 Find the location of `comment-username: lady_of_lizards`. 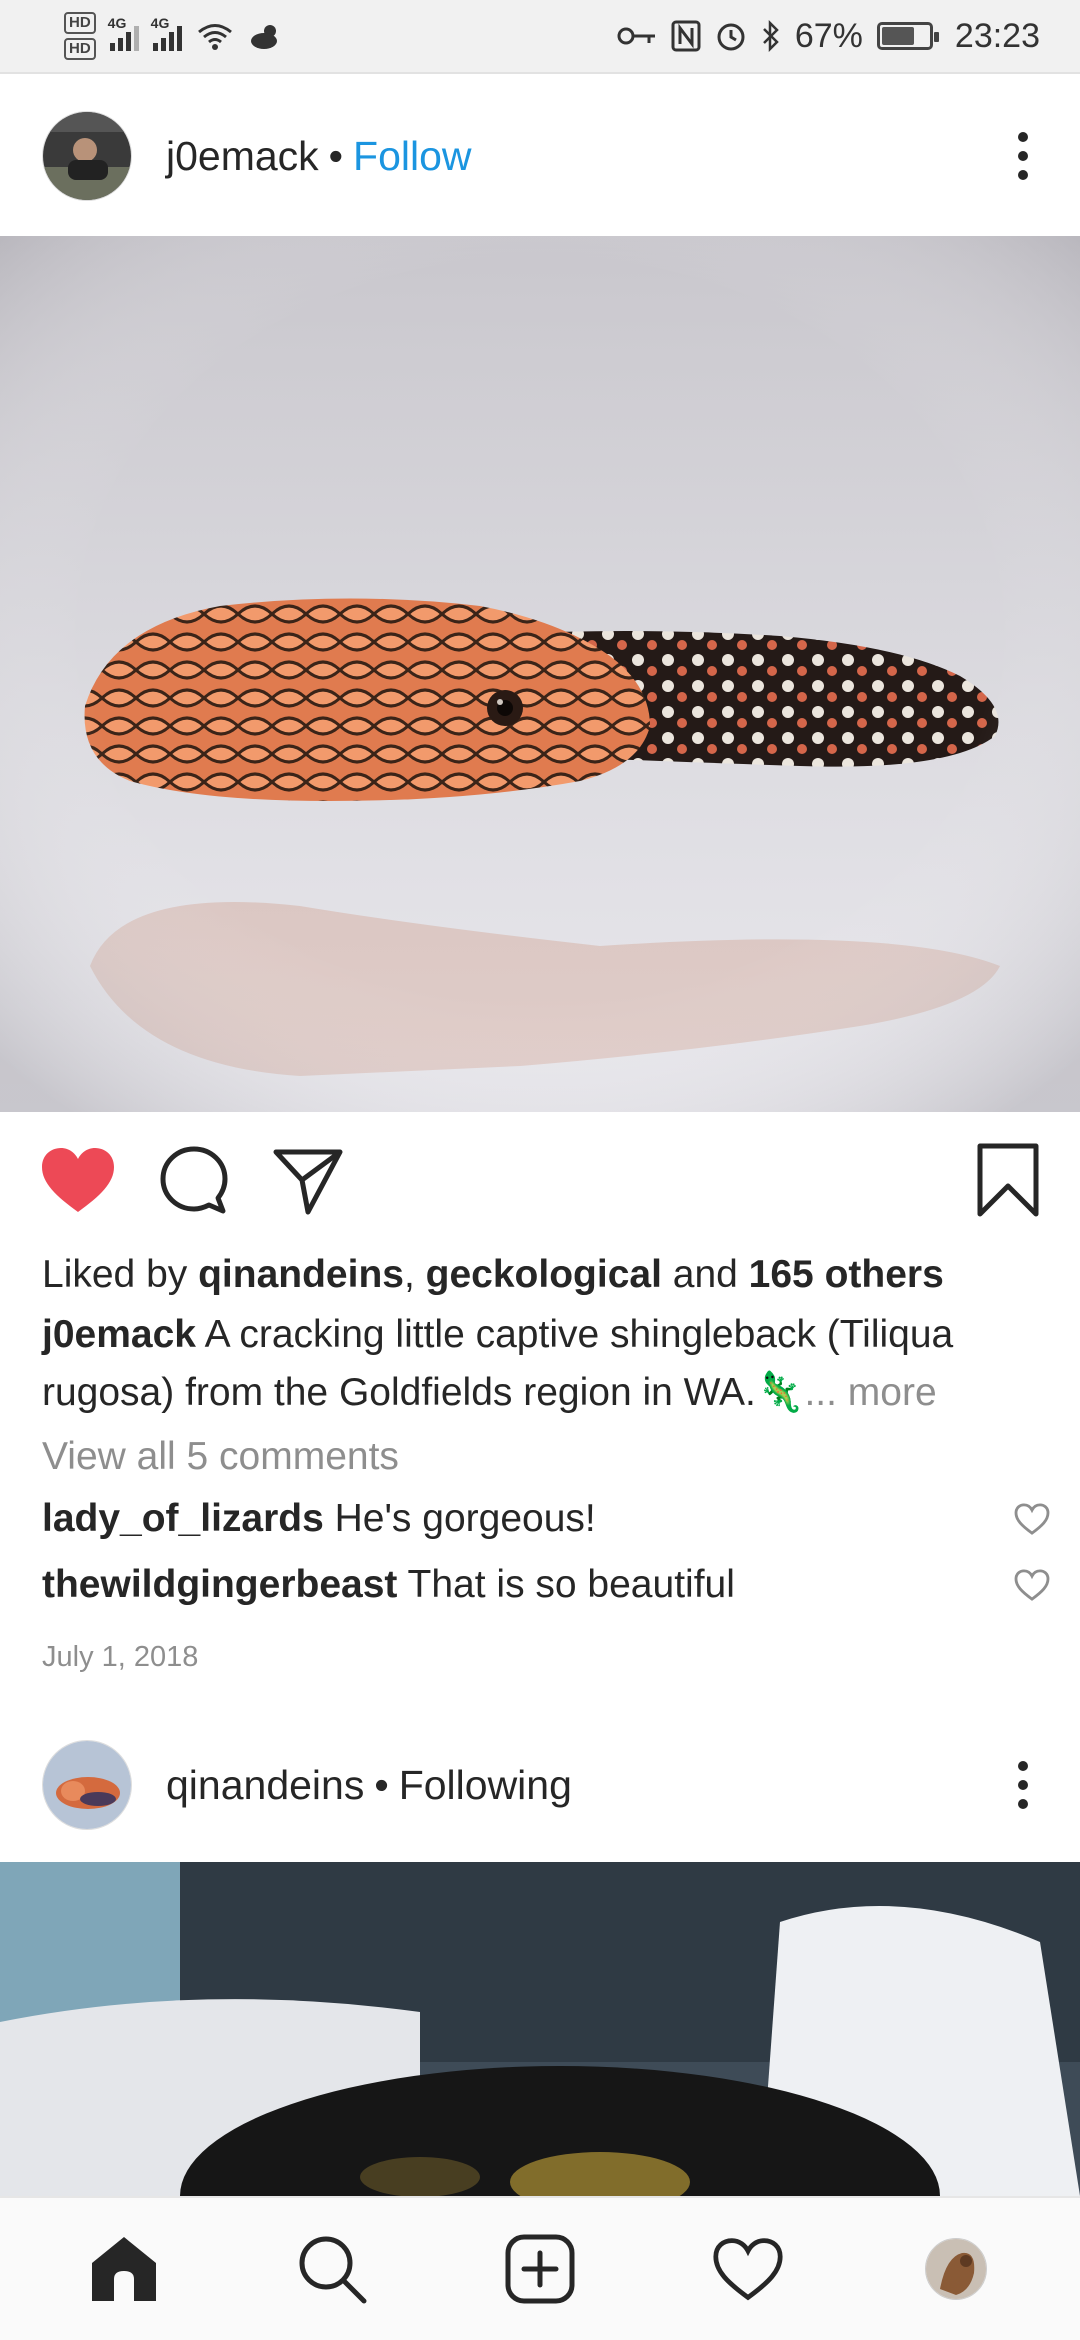

comment-username: lady_of_lizards is located at coordinates (183, 1518).